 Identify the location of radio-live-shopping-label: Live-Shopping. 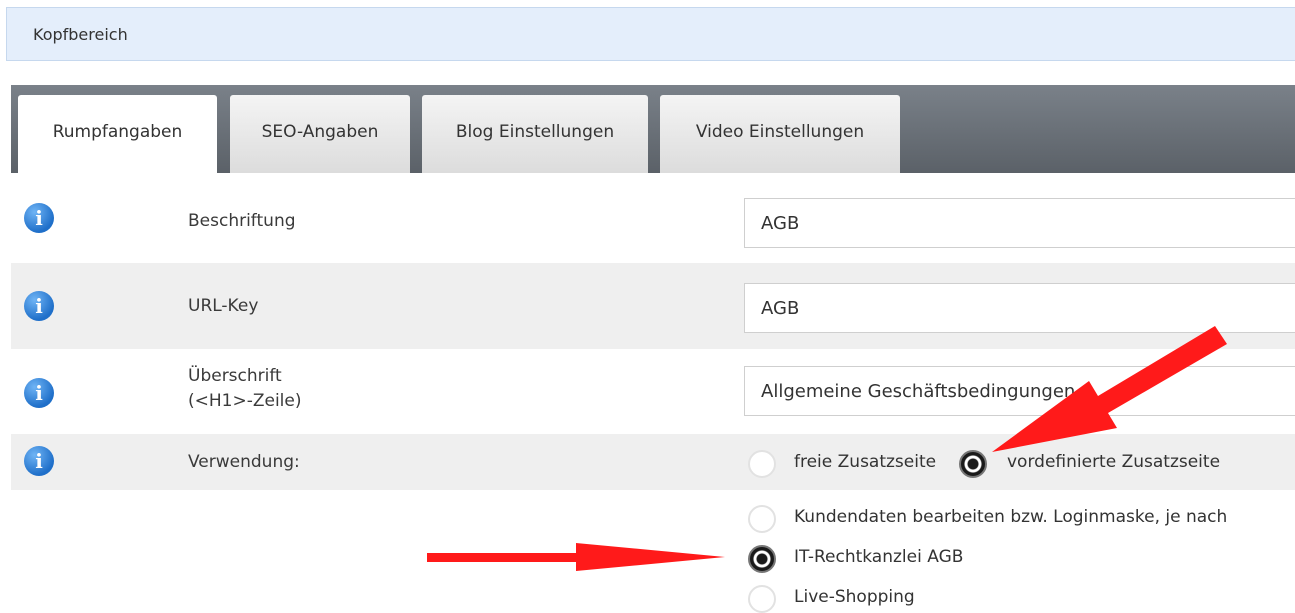
(854, 597).